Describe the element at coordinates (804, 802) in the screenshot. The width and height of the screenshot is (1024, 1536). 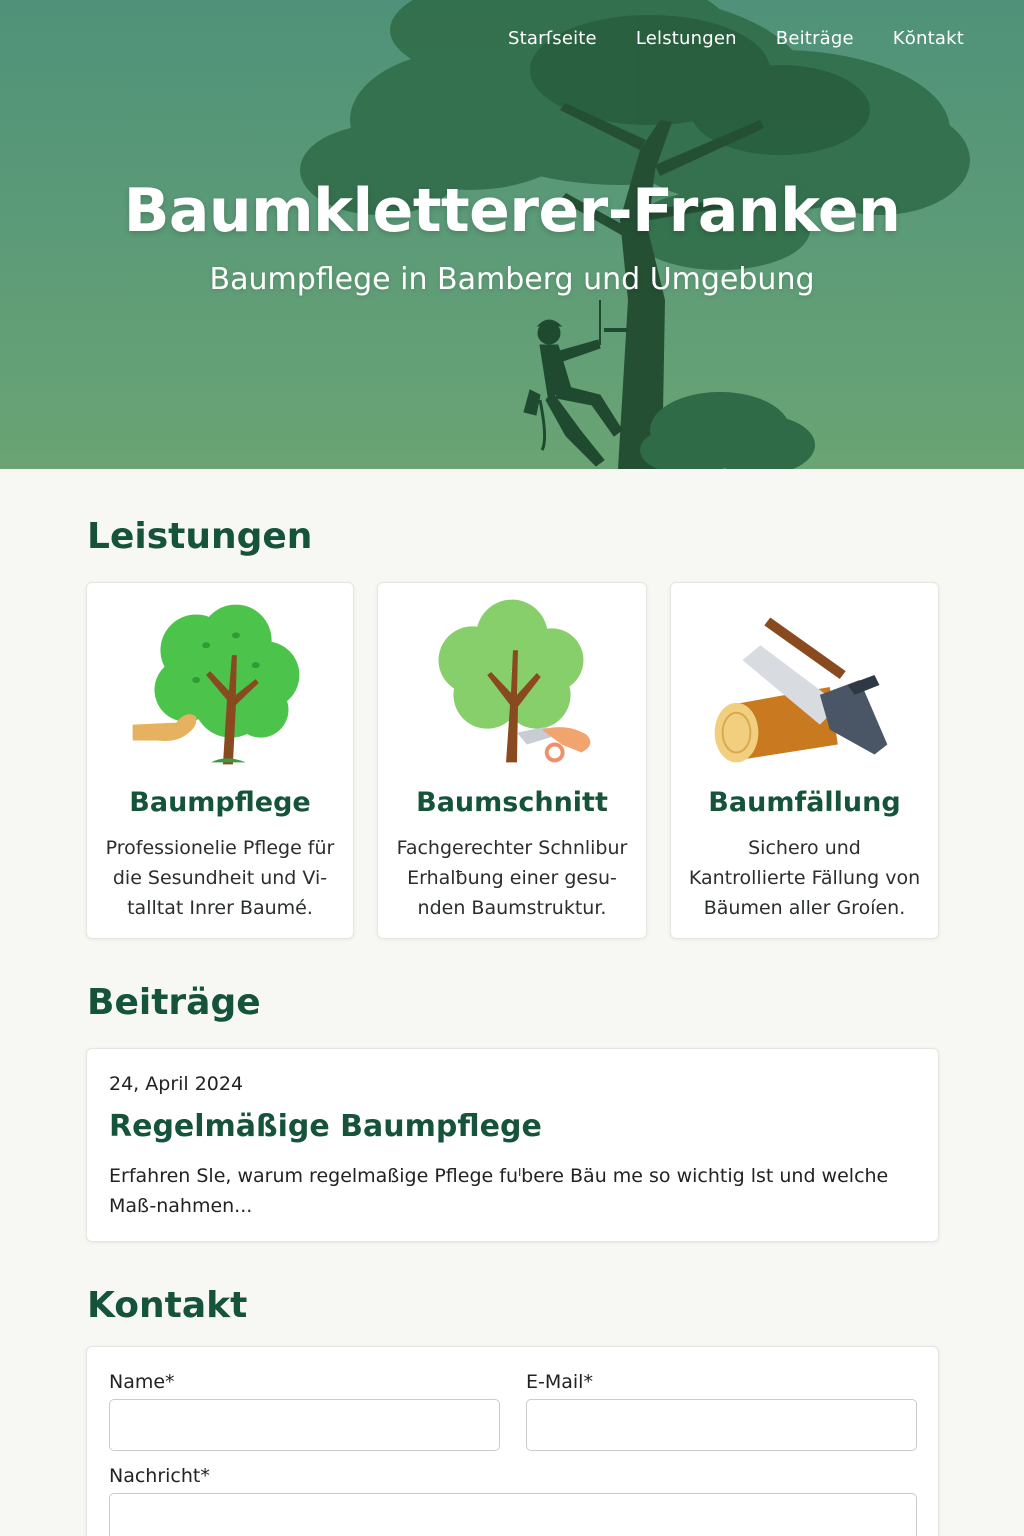
I see `service-title: Baumfällung` at that location.